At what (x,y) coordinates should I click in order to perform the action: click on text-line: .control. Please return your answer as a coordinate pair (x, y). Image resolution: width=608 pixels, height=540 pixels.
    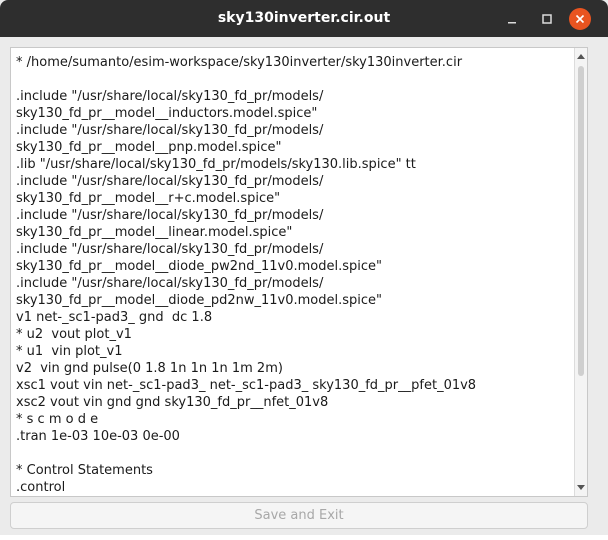
    Looking at the image, I should click on (41, 487).